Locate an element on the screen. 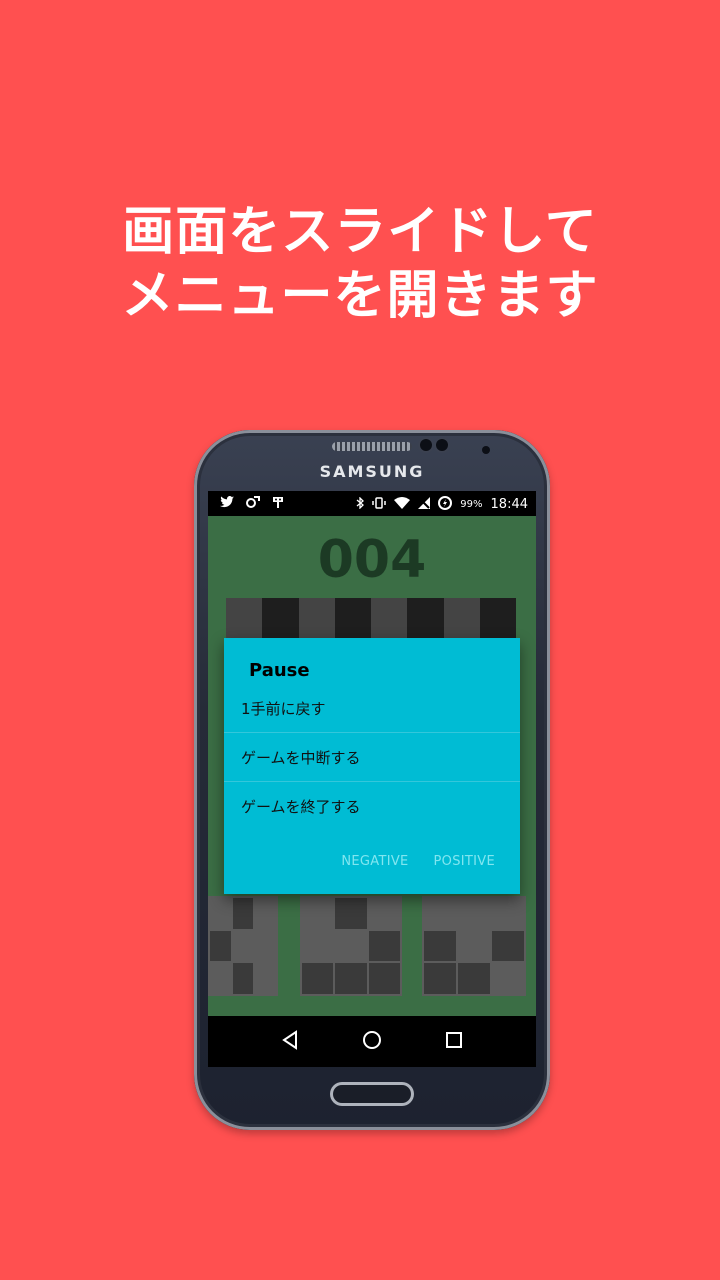 The height and width of the screenshot is (1280, 720). negative-button: NEGATIVE is located at coordinates (374, 861).